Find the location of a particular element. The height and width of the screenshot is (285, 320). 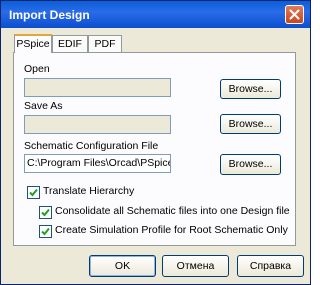

close-icon is located at coordinates (294, 14).